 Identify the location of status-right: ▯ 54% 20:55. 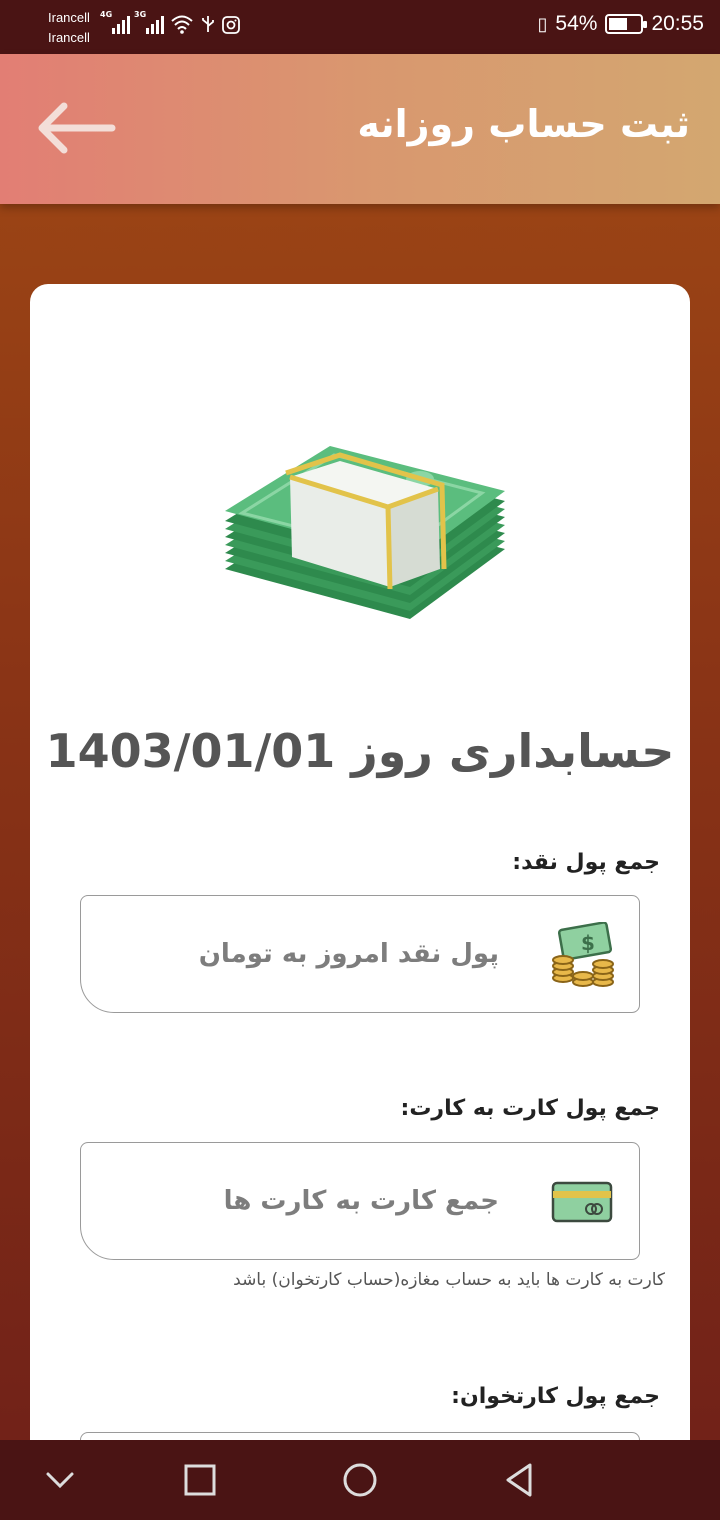
(621, 24).